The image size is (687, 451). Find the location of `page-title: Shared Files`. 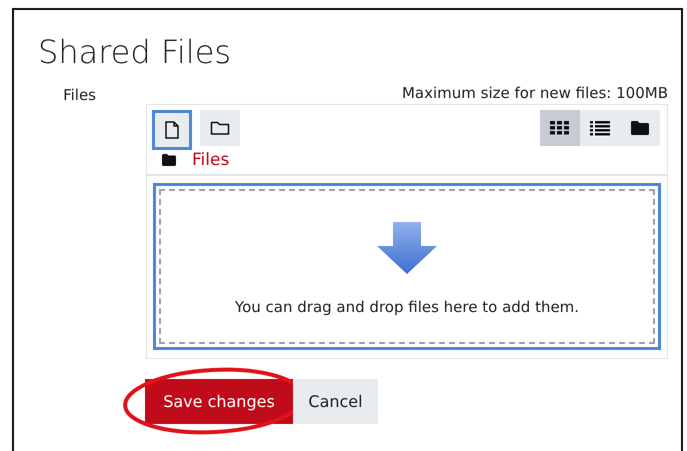

page-title: Shared Files is located at coordinates (135, 52).